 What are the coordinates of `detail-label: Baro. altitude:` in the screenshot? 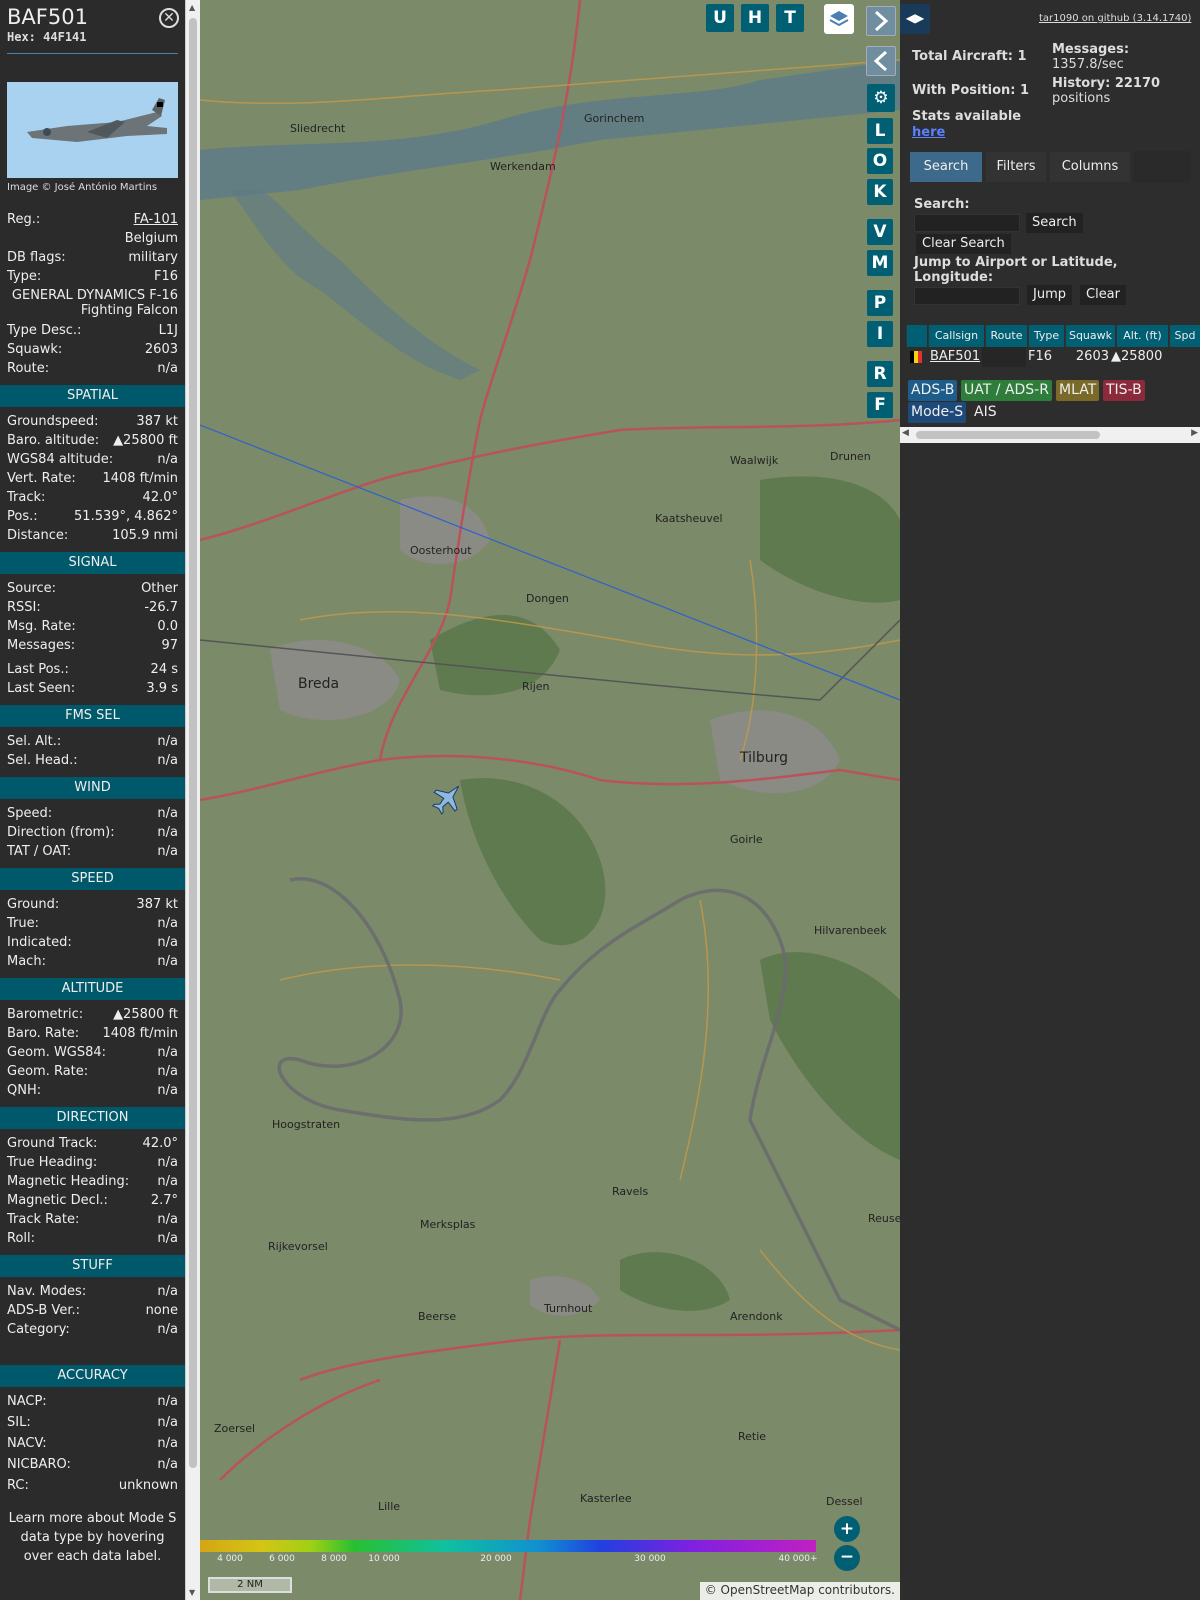 It's located at (53, 440).